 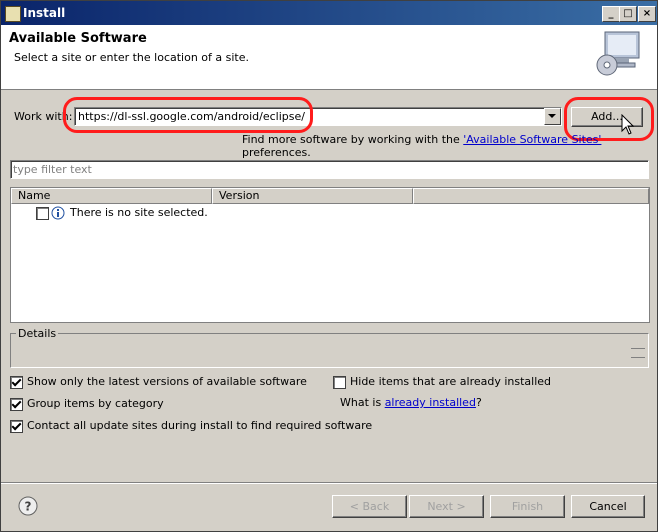 I want to click on filter-placeholder: type filter text, so click(x=52, y=169).